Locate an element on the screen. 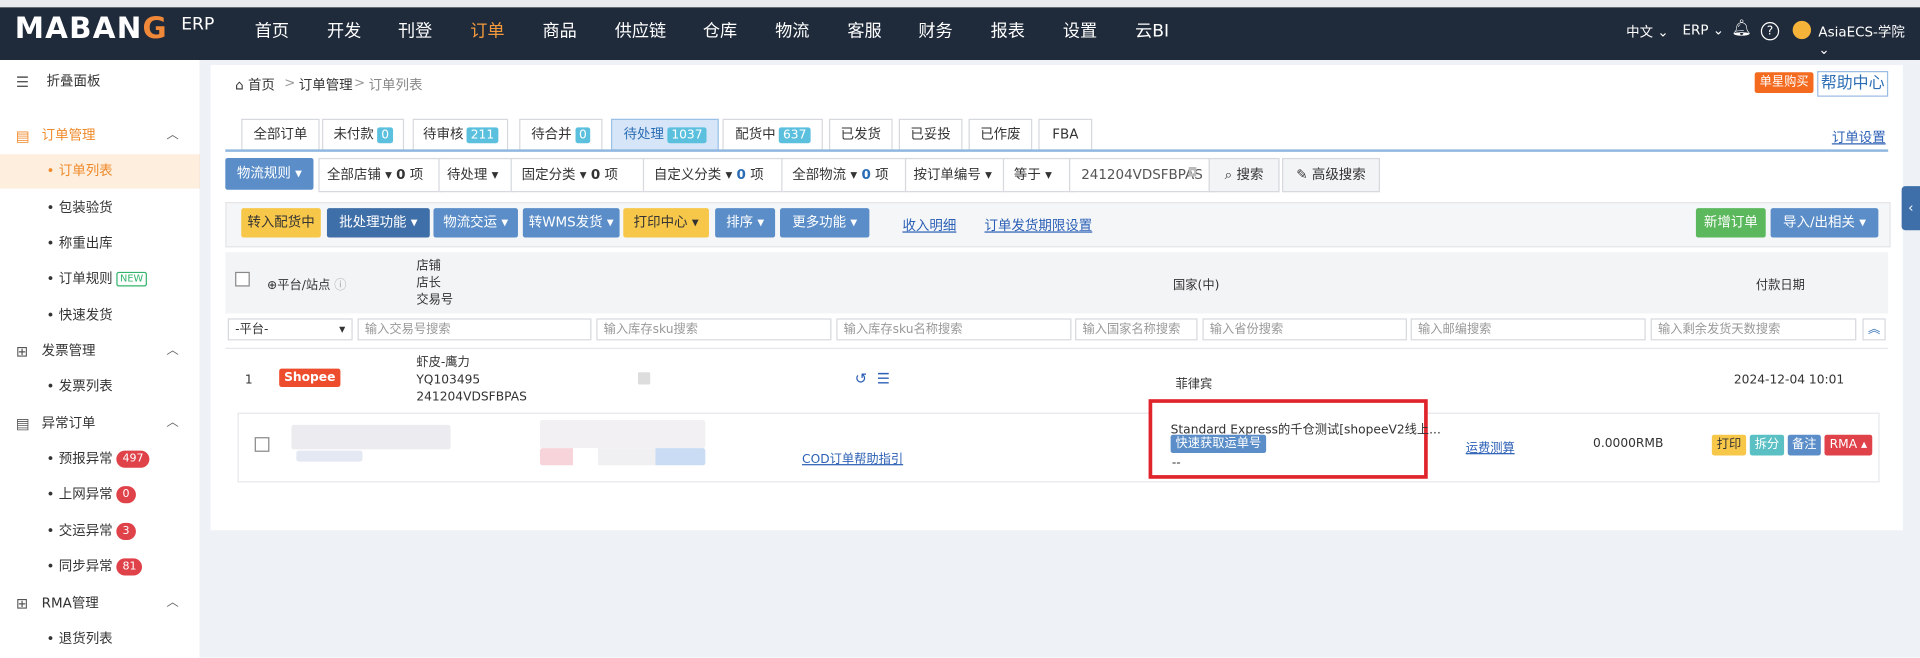  shop-manager: YQ103495 is located at coordinates (448, 380).